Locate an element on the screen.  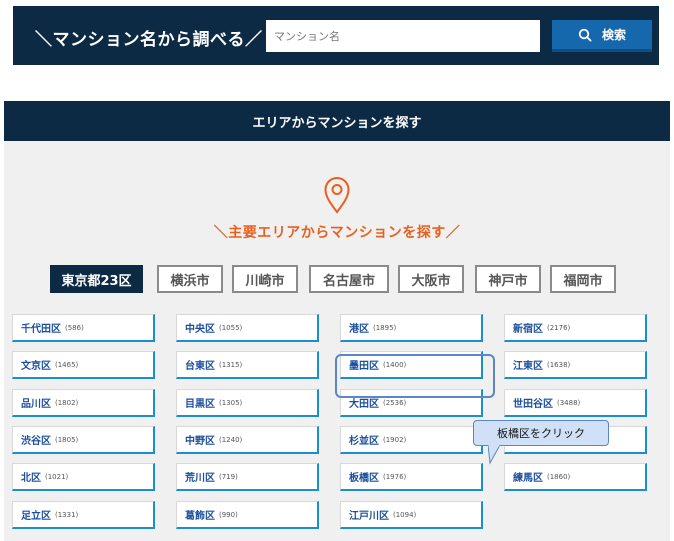
itabashi-highlight-box is located at coordinates (415, 376).